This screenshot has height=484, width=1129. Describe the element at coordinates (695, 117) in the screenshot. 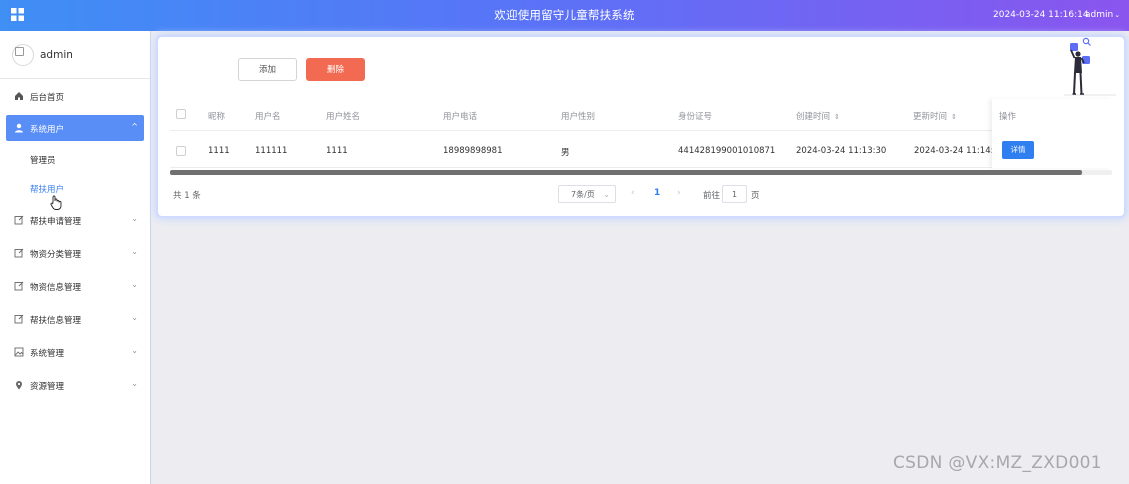

I see `column-header: 身份证号` at that location.